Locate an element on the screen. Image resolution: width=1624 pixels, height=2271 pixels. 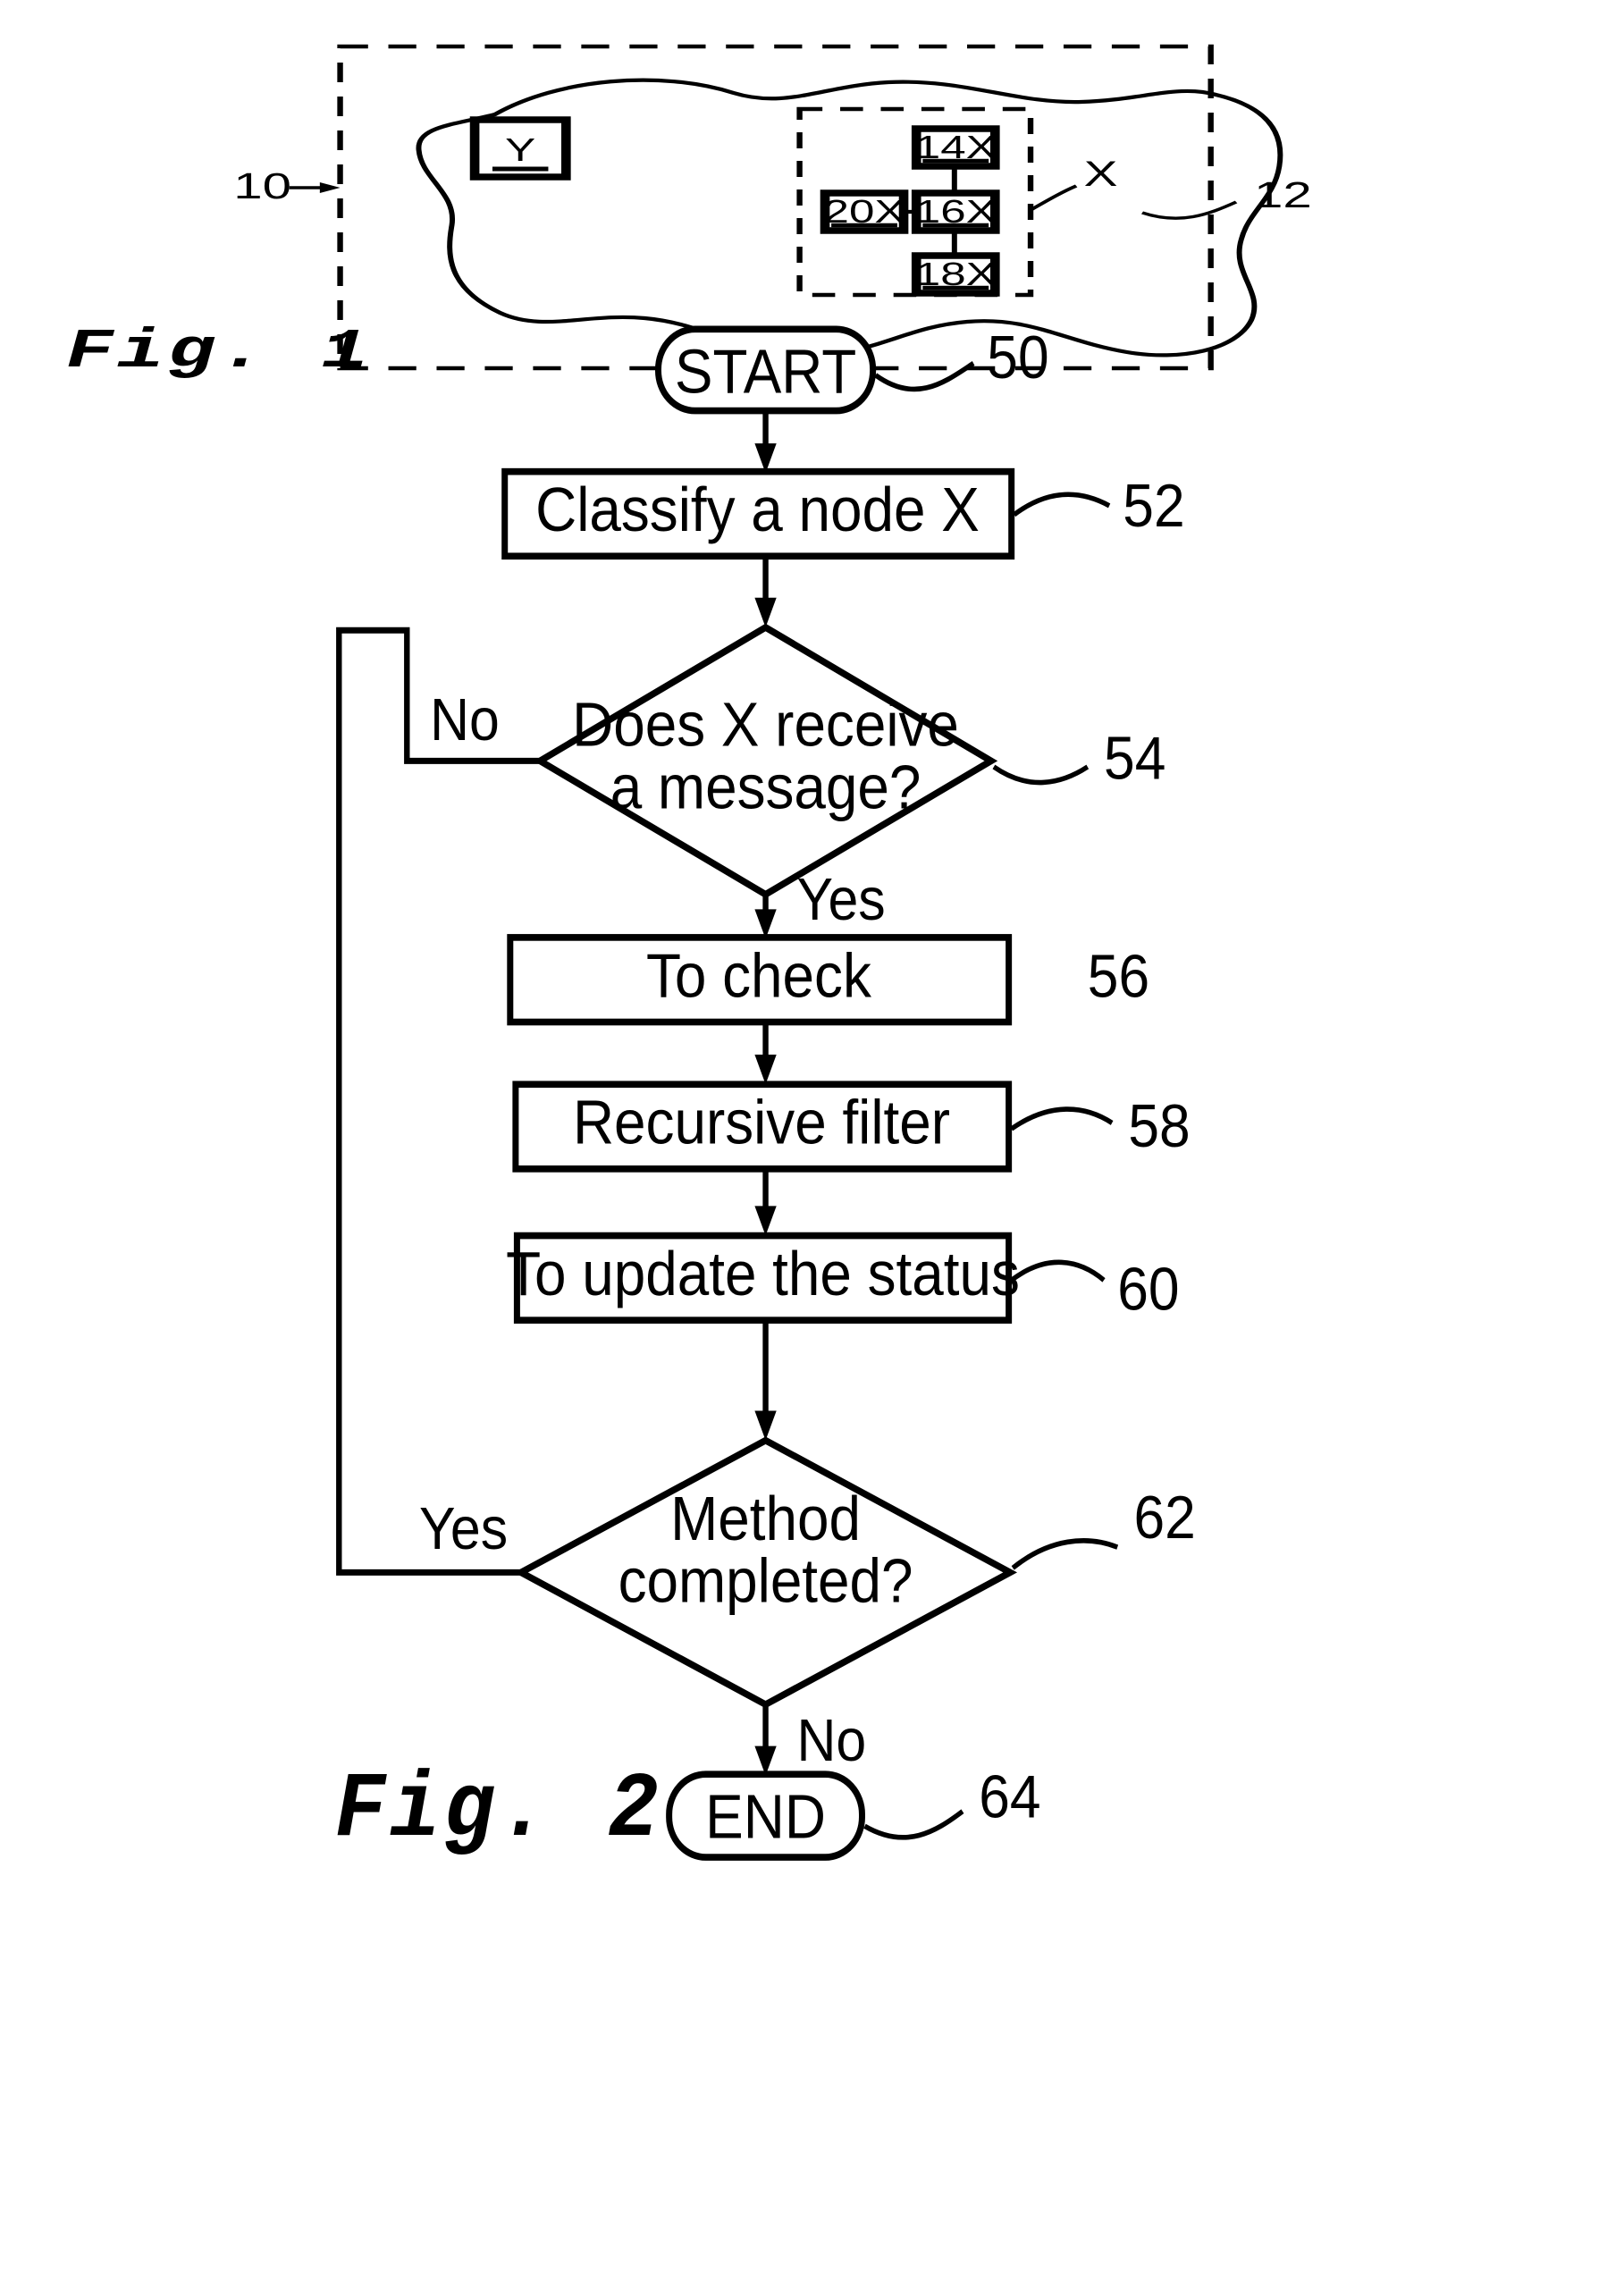
flow-node-start: START is located at coordinates (766, 370).